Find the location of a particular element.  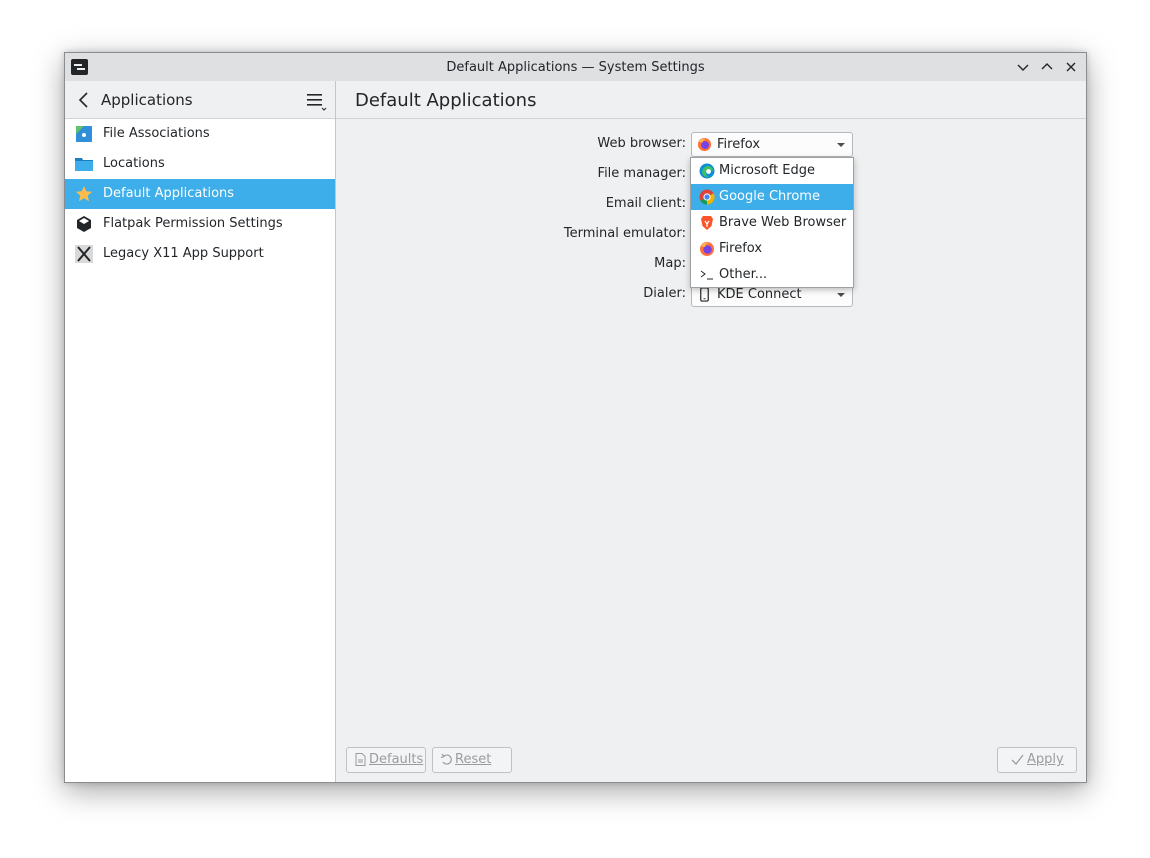

apply-button: Apply is located at coordinates (1037, 760).